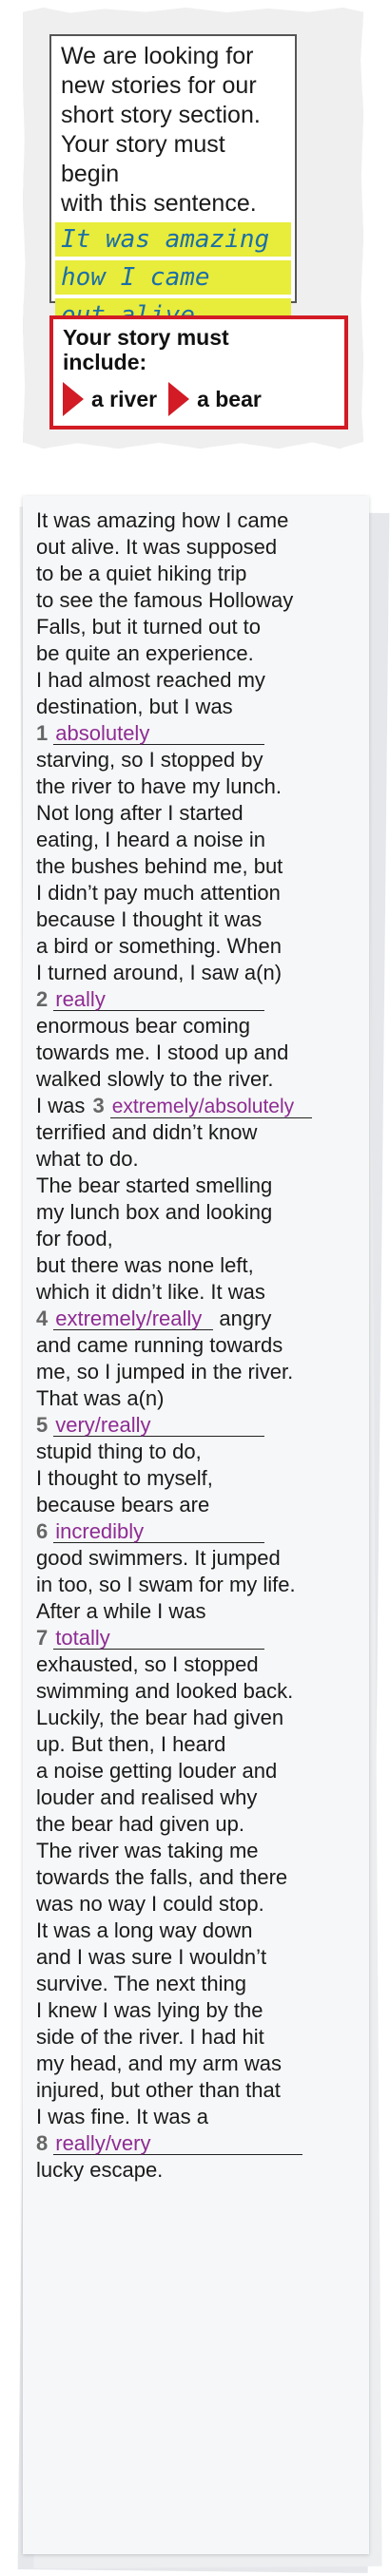  What do you see at coordinates (74, 1238) in the screenshot?
I see `story-line: for food,` at bounding box center [74, 1238].